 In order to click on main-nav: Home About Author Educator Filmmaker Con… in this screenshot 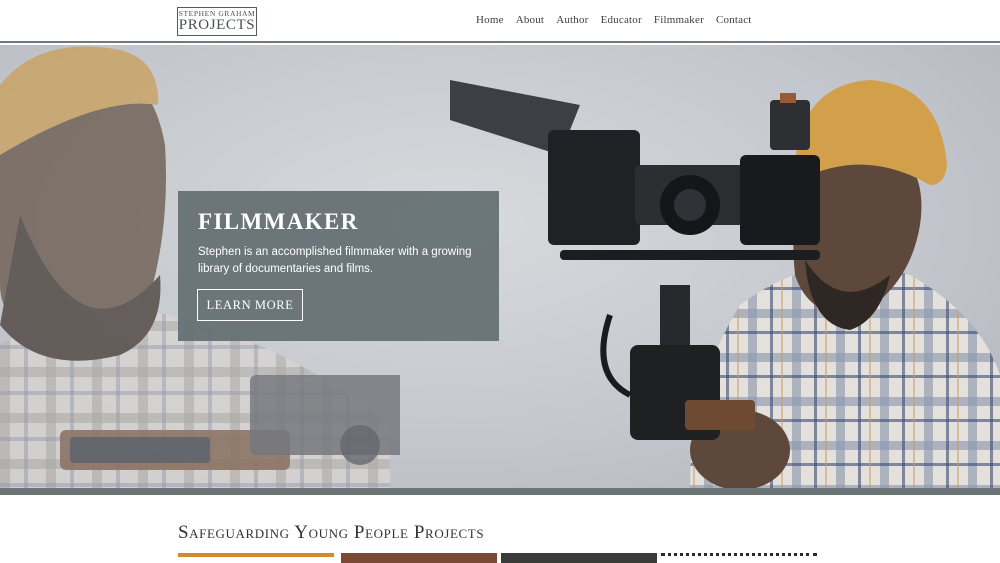, I will do `click(614, 20)`.